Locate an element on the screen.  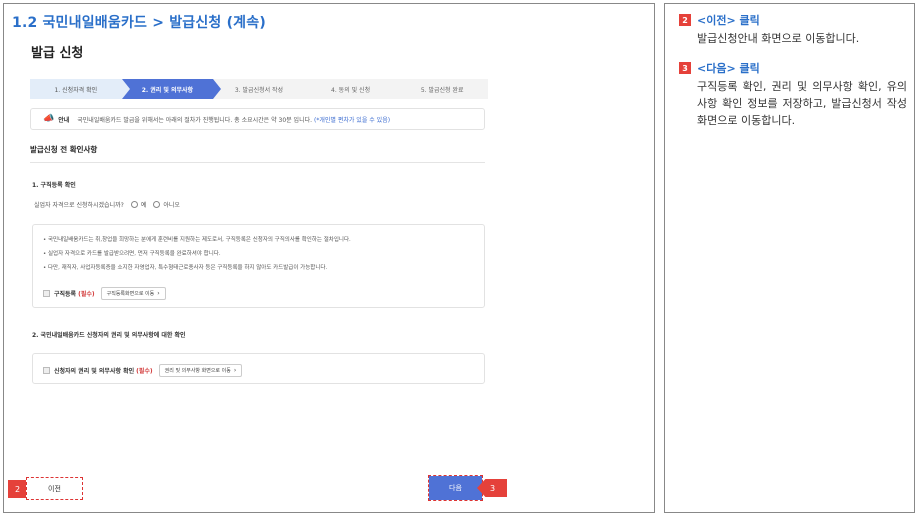
go-rights-duties-button: 권리 및 의무사항 화면으로 이동 › is located at coordinates (200, 370).